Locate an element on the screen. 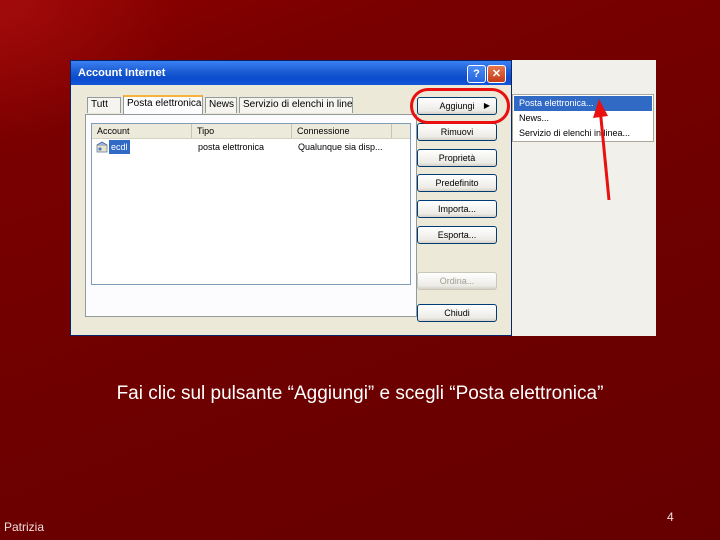  chiudi-button: Chiudi is located at coordinates (457, 313).